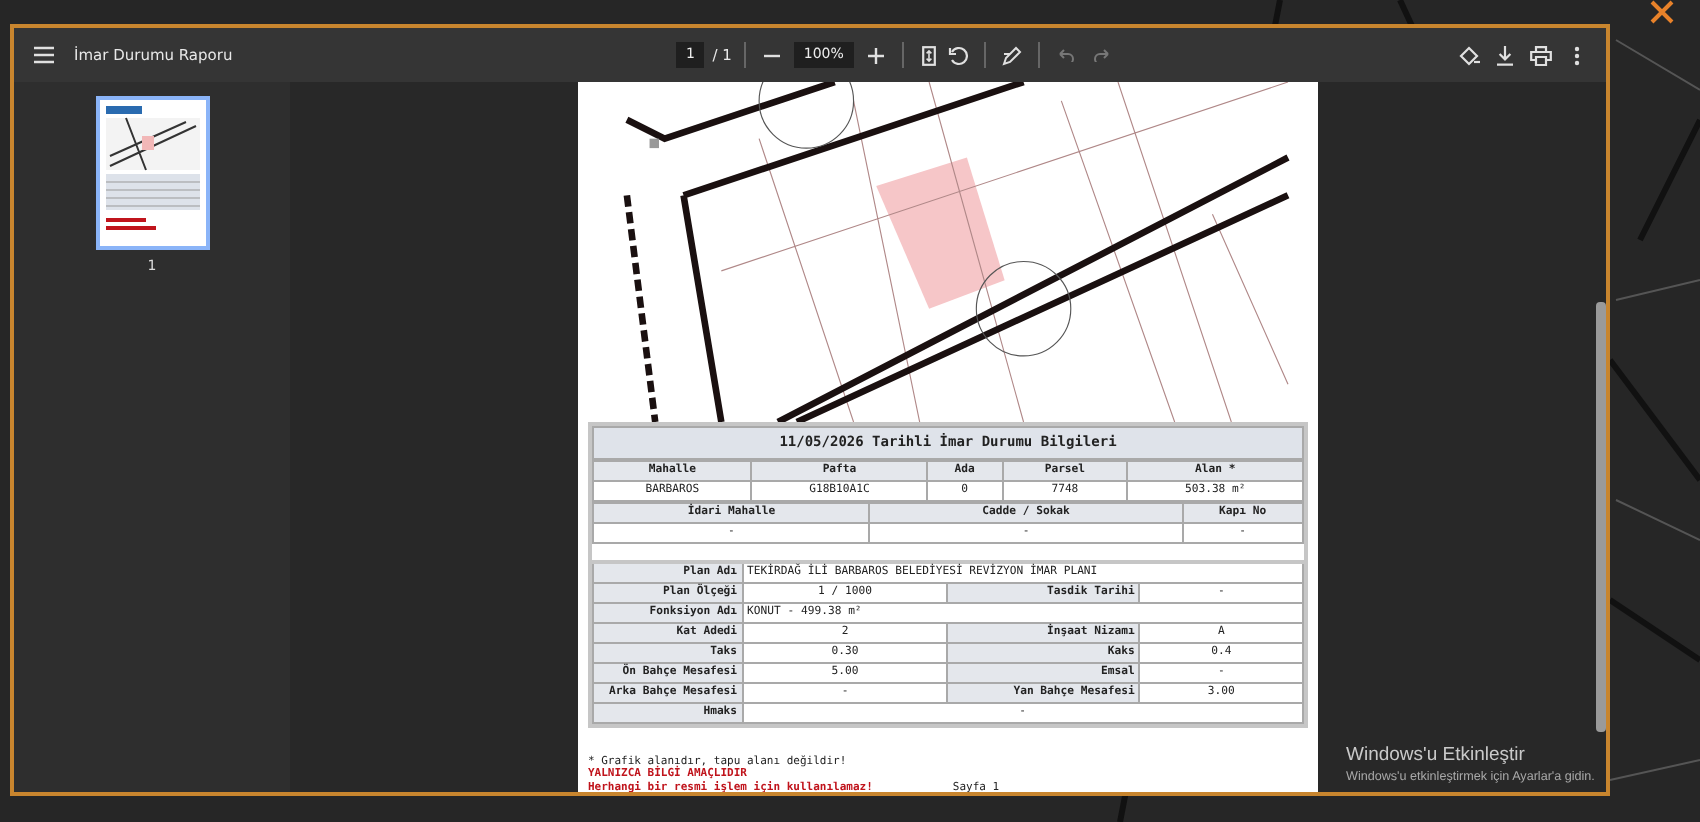 This screenshot has width=1700, height=822. Describe the element at coordinates (152, 173) in the screenshot. I see `page-thumbnail` at that location.